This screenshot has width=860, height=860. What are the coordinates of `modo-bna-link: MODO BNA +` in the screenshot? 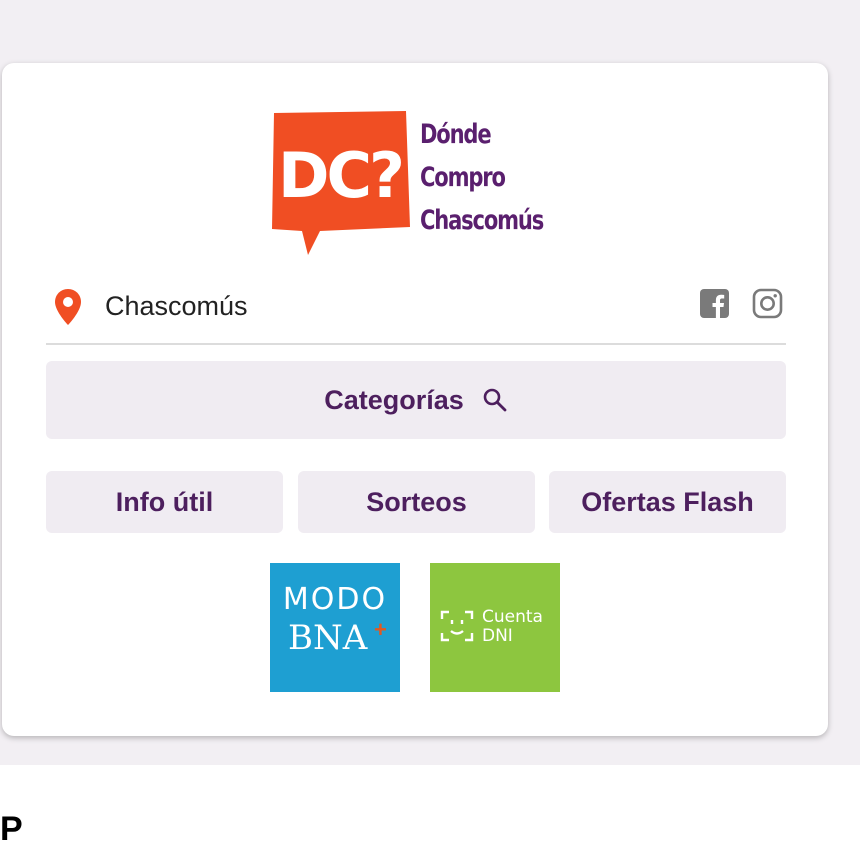 It's located at (335, 627).